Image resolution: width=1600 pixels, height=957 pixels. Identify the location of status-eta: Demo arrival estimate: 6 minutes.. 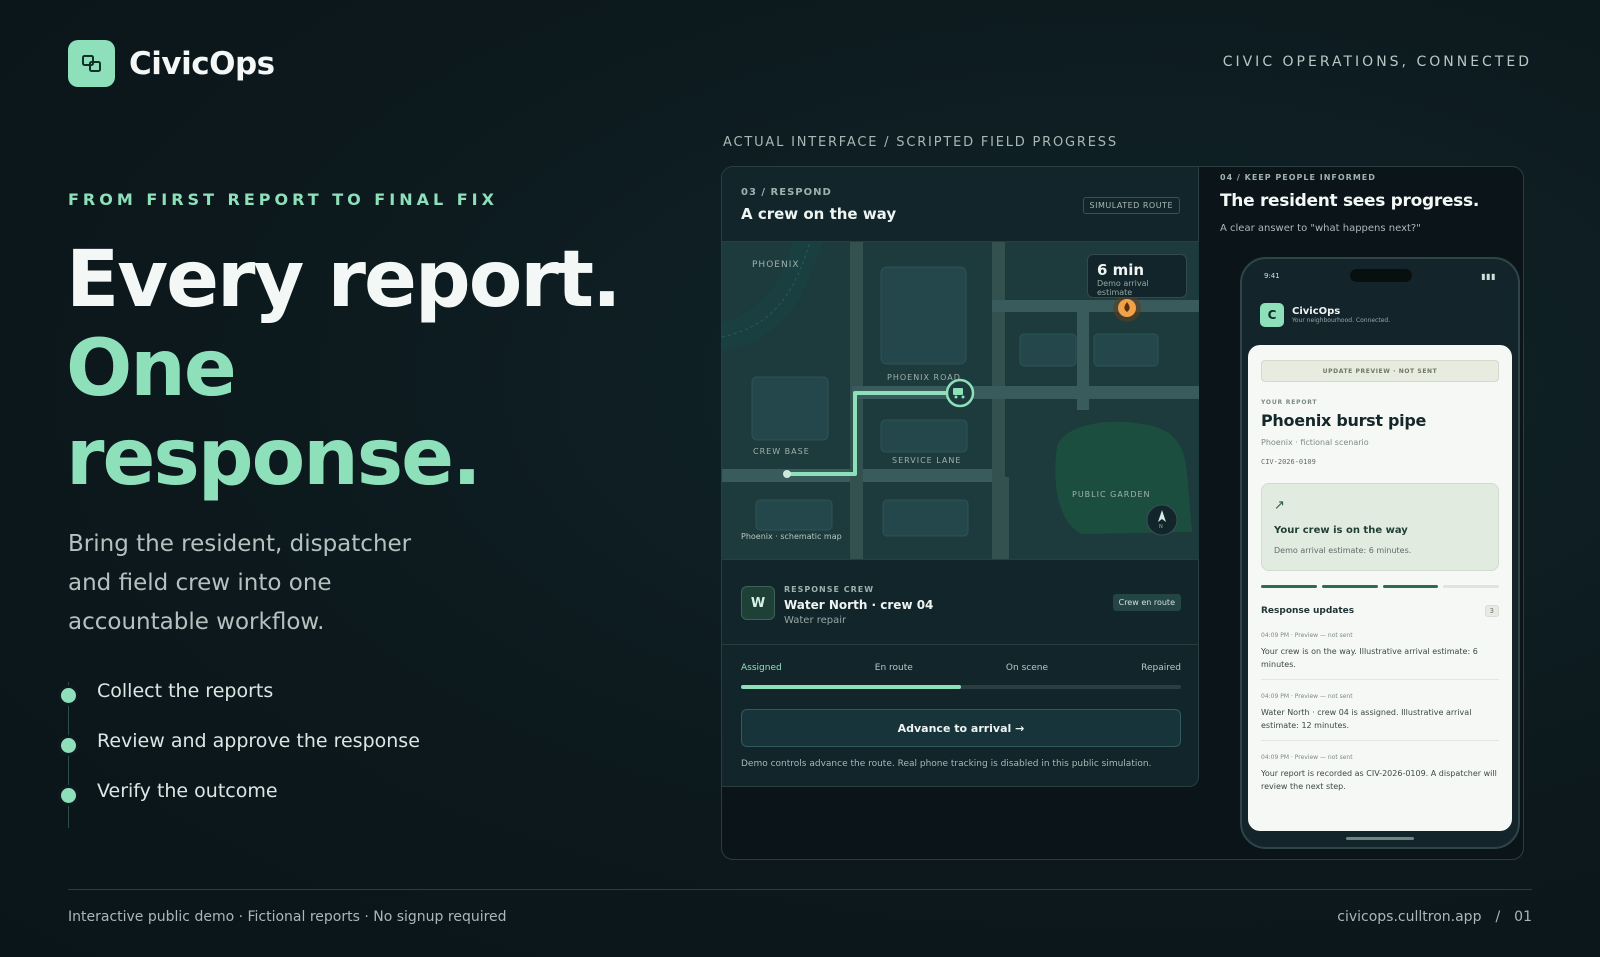
(1343, 550).